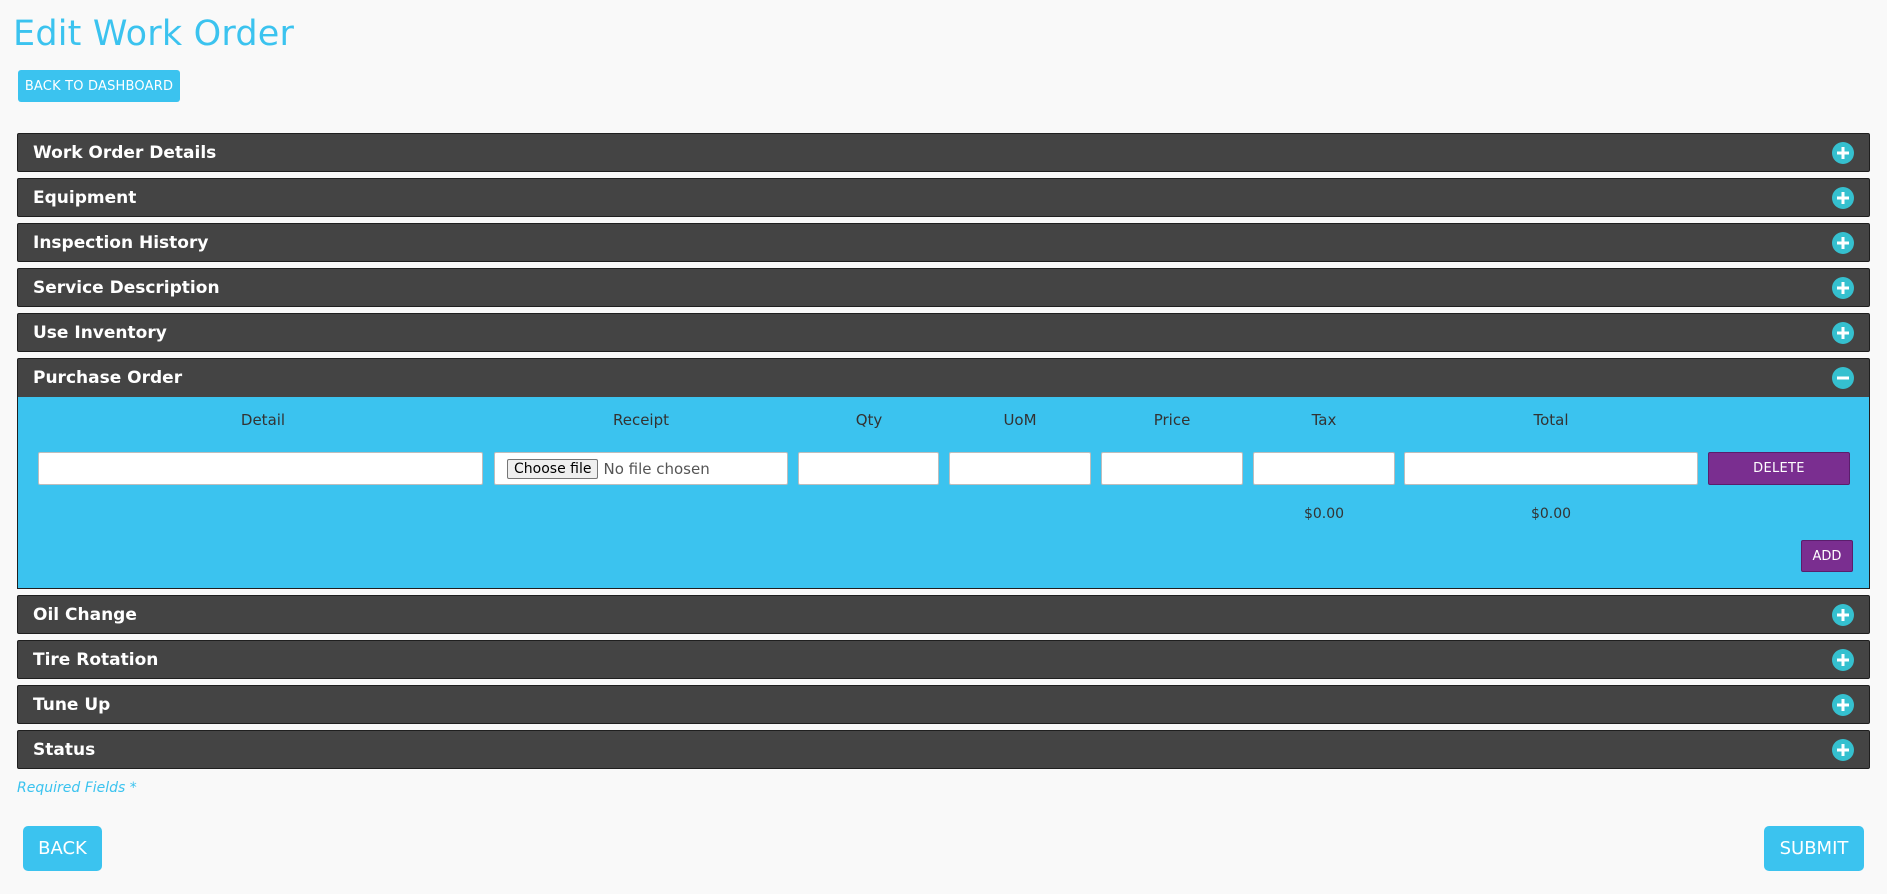 The height and width of the screenshot is (894, 1887). What do you see at coordinates (64, 749) in the screenshot?
I see `panel-title: Status` at bounding box center [64, 749].